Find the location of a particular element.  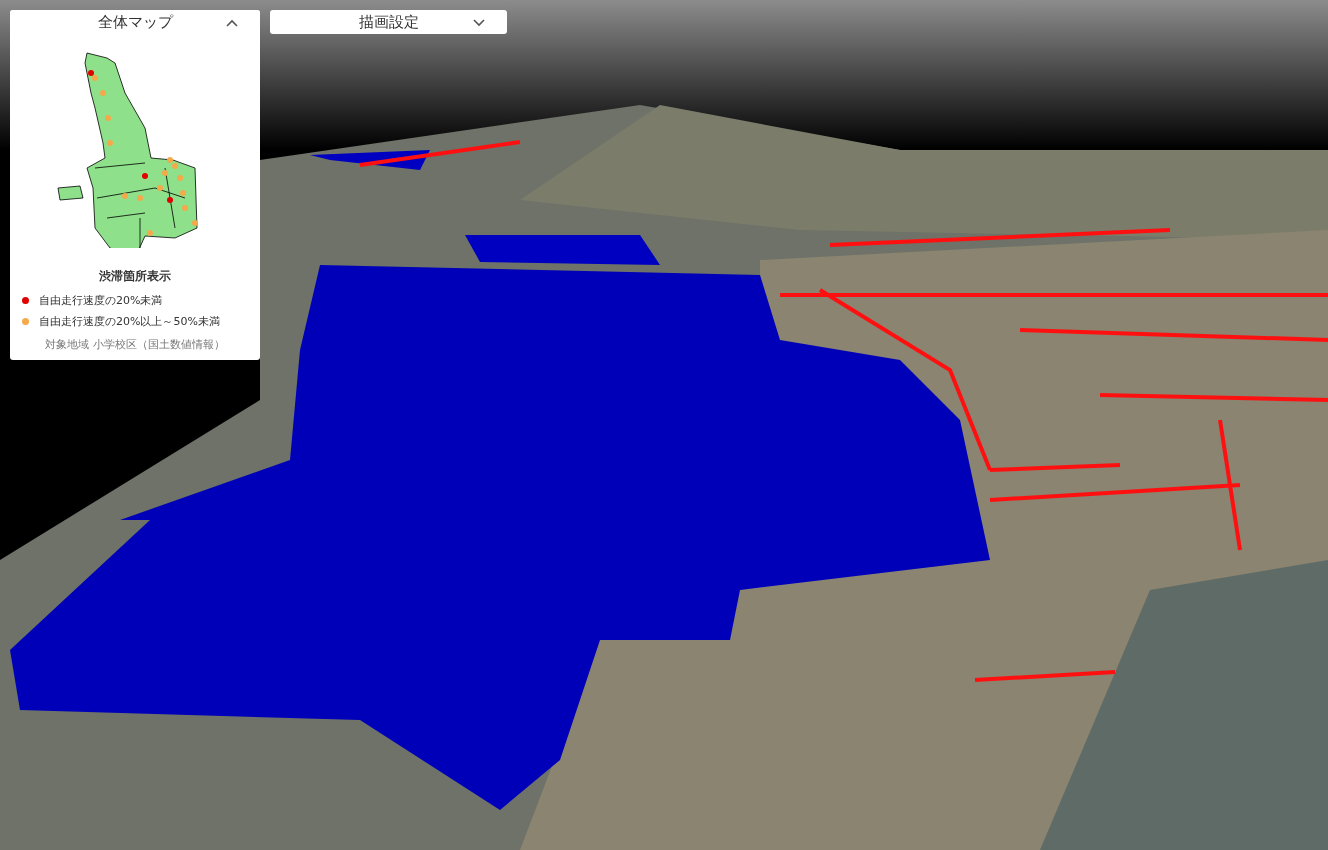

settings-dropdown: 描画設定 is located at coordinates (388, 22).